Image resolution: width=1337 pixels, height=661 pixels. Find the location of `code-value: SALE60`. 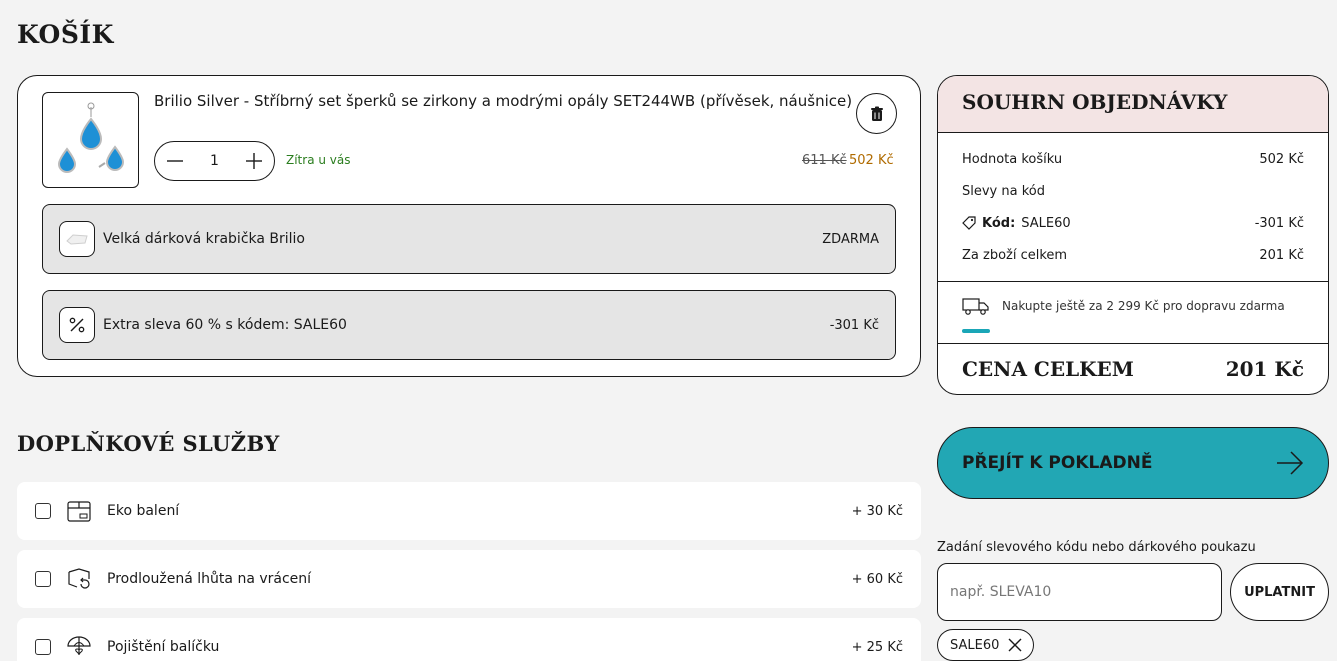

code-value: SALE60 is located at coordinates (1046, 223).